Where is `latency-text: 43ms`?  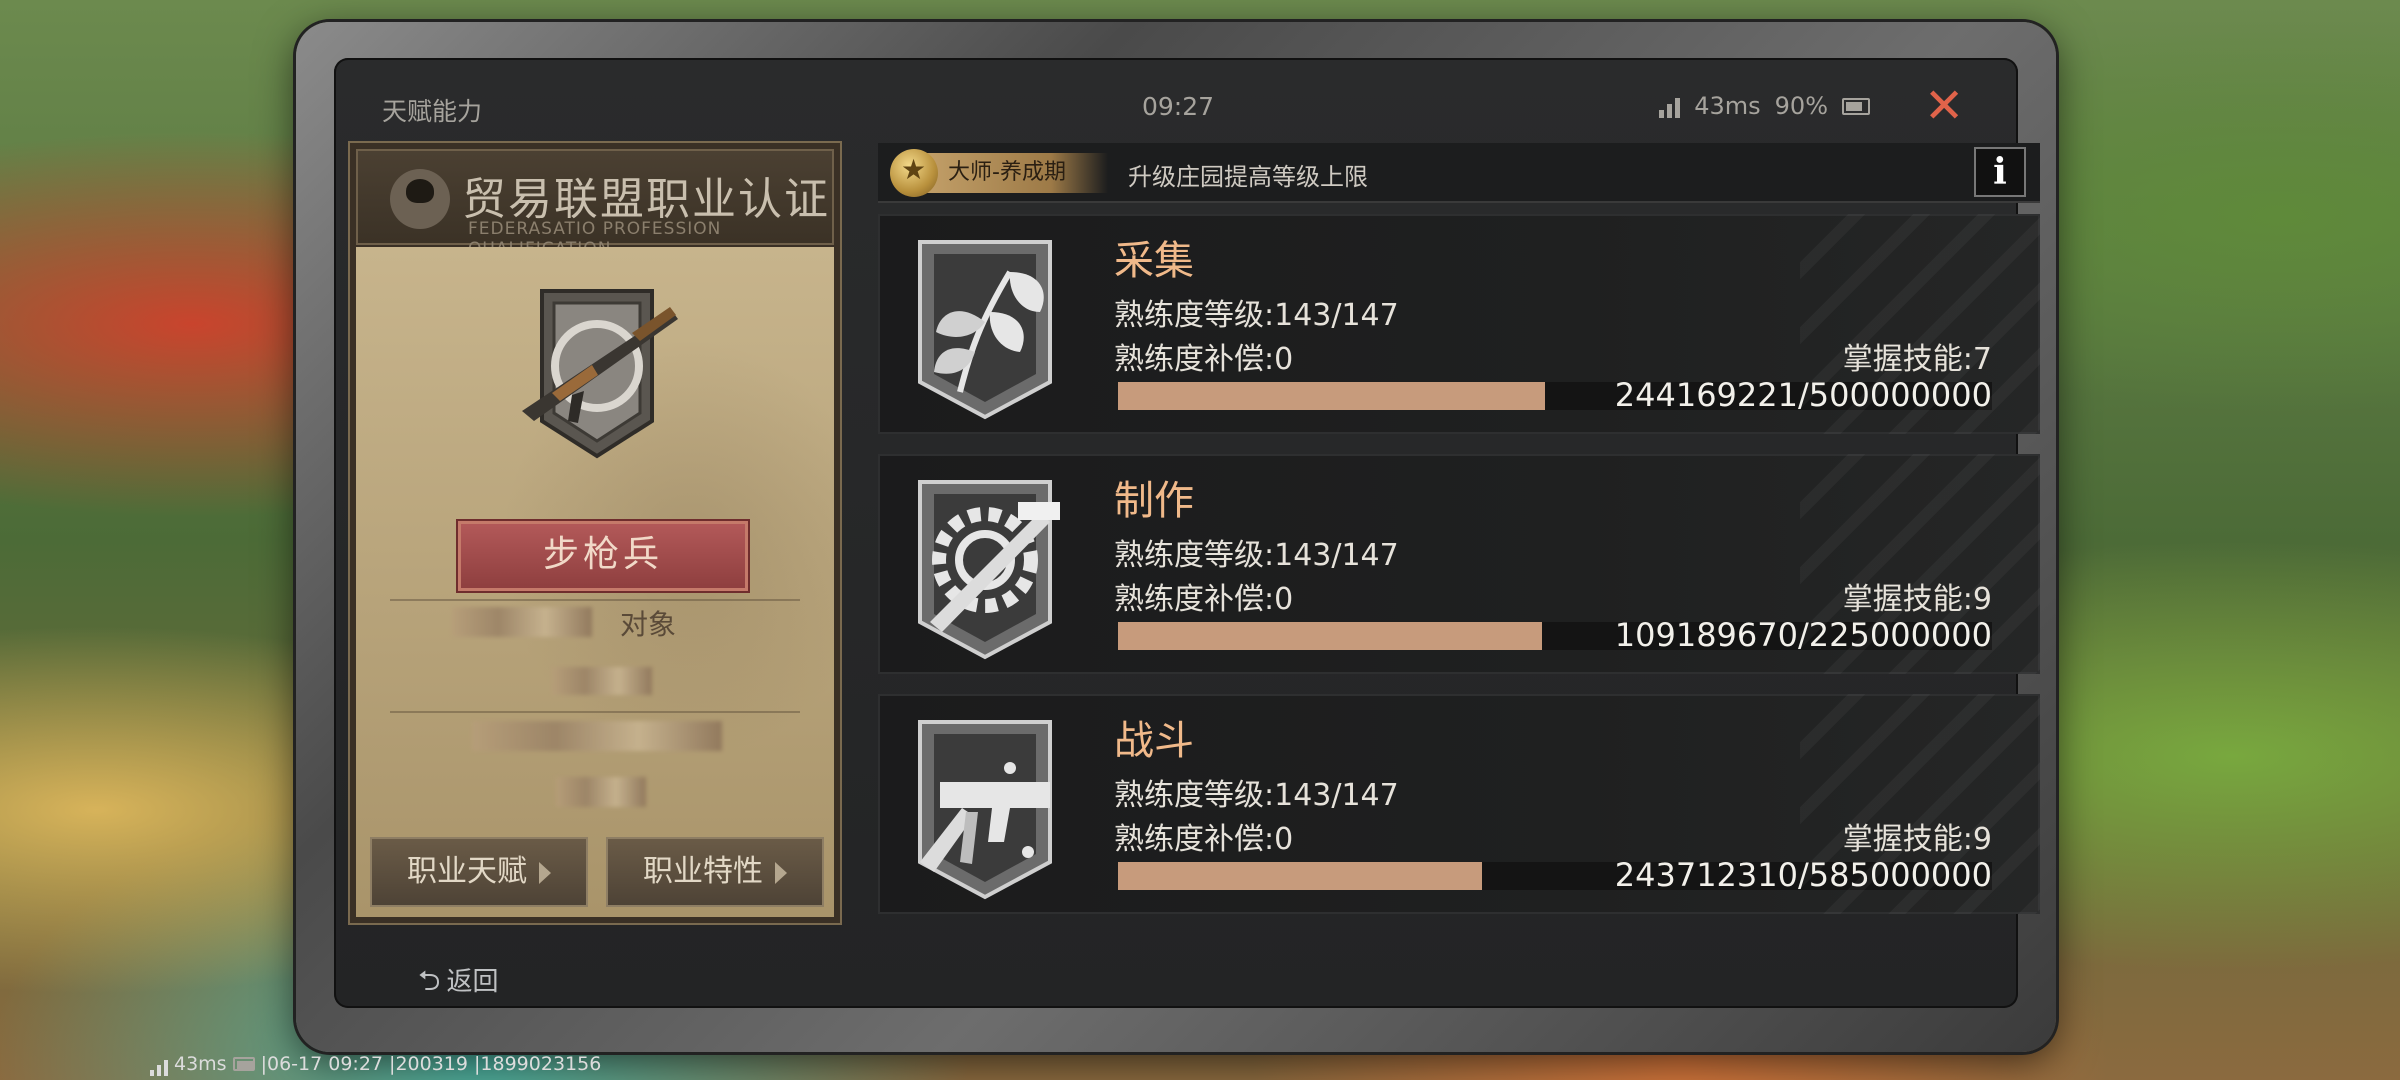
latency-text: 43ms is located at coordinates (1727, 106).